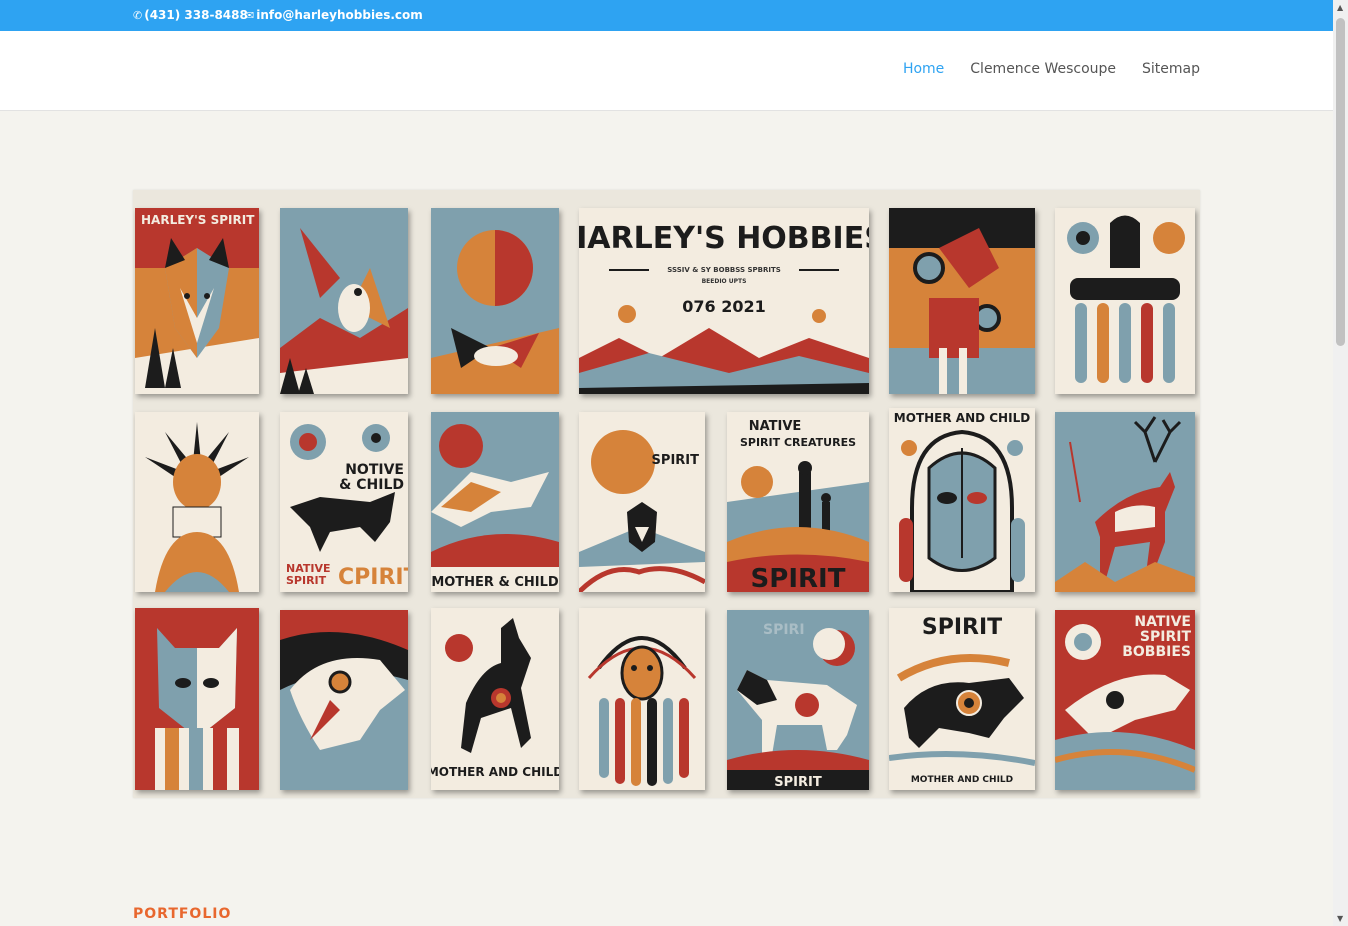 The image size is (1348, 926). I want to click on nav-sitemap: Sitemap, so click(1171, 69).